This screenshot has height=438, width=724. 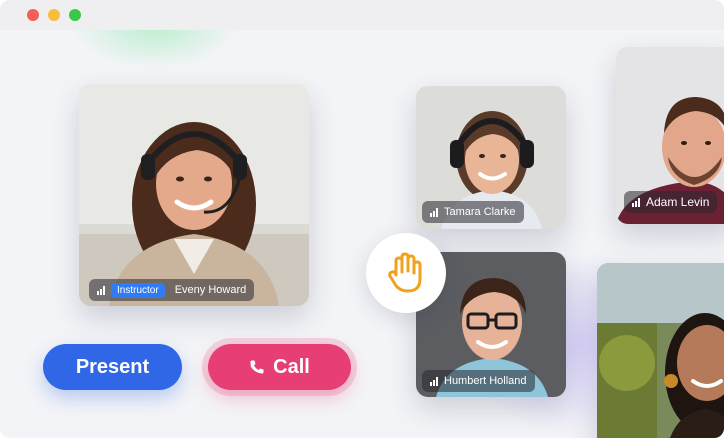 I want to click on hand-wave-icon, so click(x=405, y=272).